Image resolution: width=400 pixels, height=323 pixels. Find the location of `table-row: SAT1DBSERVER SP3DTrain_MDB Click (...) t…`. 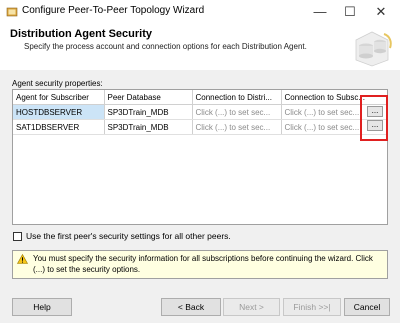

table-row: SAT1DBSERVER SP3DTrain_MDB Click (...) t… is located at coordinates (200, 127).